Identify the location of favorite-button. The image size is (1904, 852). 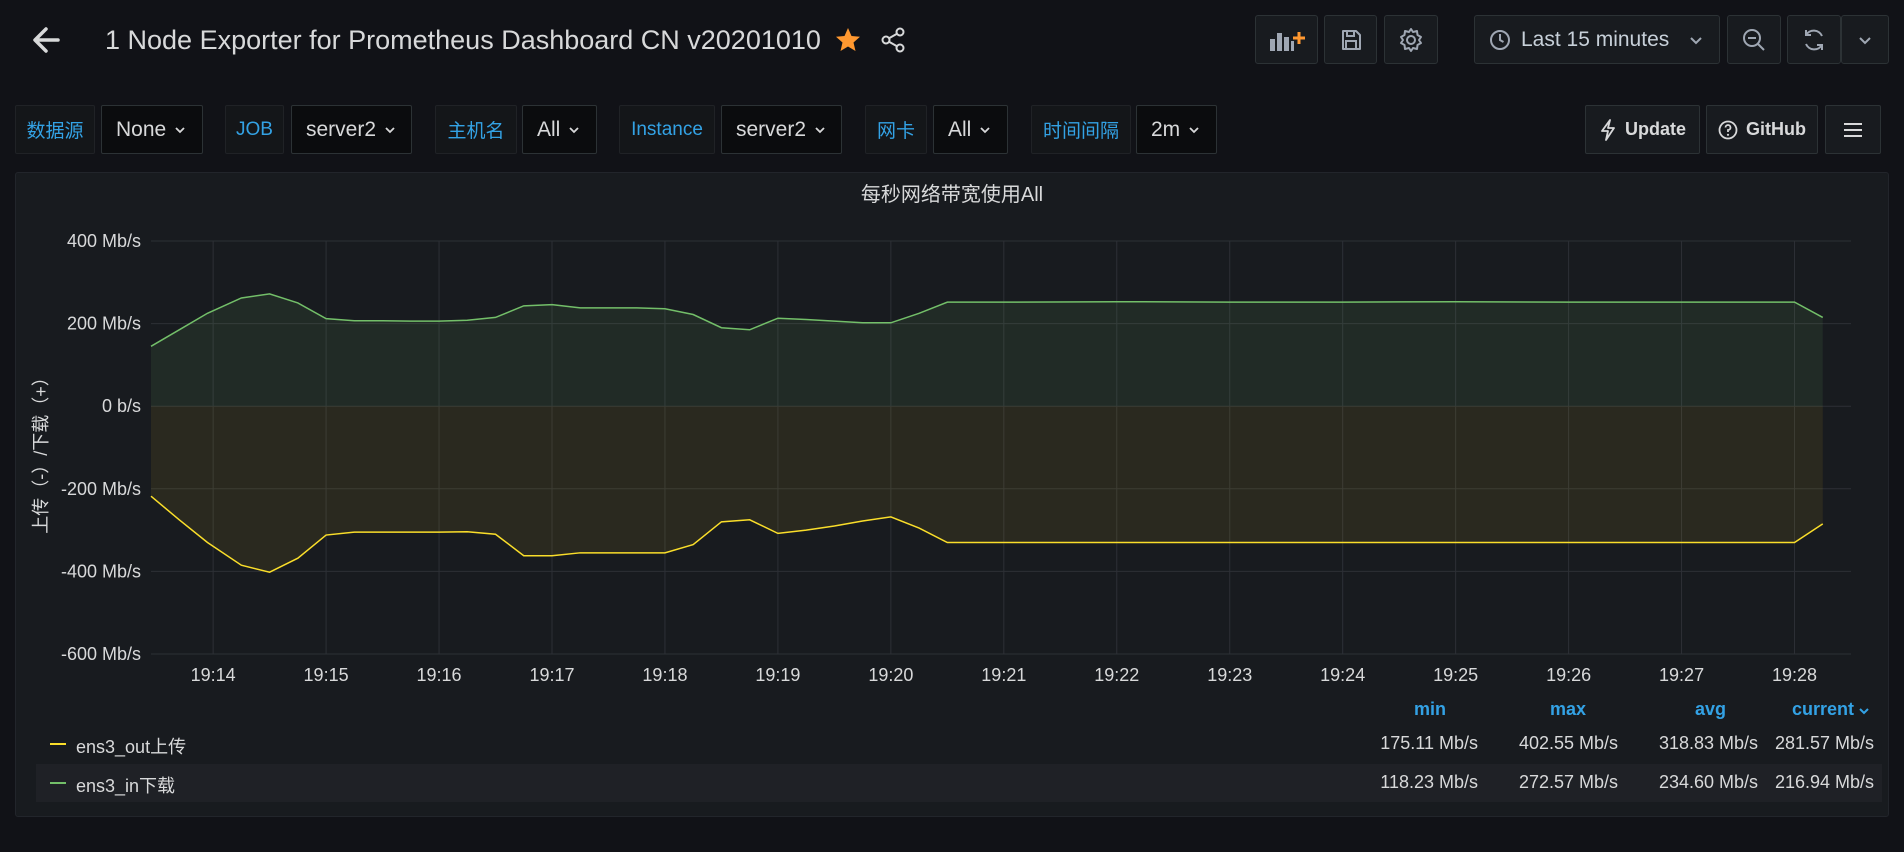
(848, 40).